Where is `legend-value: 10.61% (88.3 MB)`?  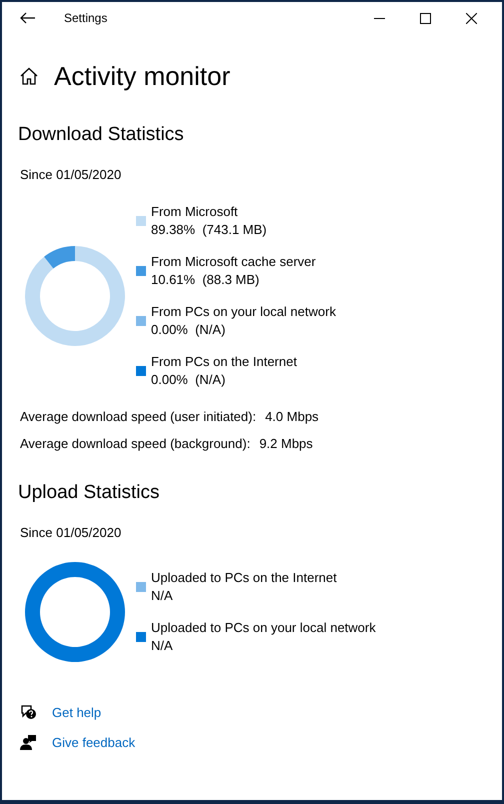
legend-value: 10.61% (88.3 MB) is located at coordinates (205, 280).